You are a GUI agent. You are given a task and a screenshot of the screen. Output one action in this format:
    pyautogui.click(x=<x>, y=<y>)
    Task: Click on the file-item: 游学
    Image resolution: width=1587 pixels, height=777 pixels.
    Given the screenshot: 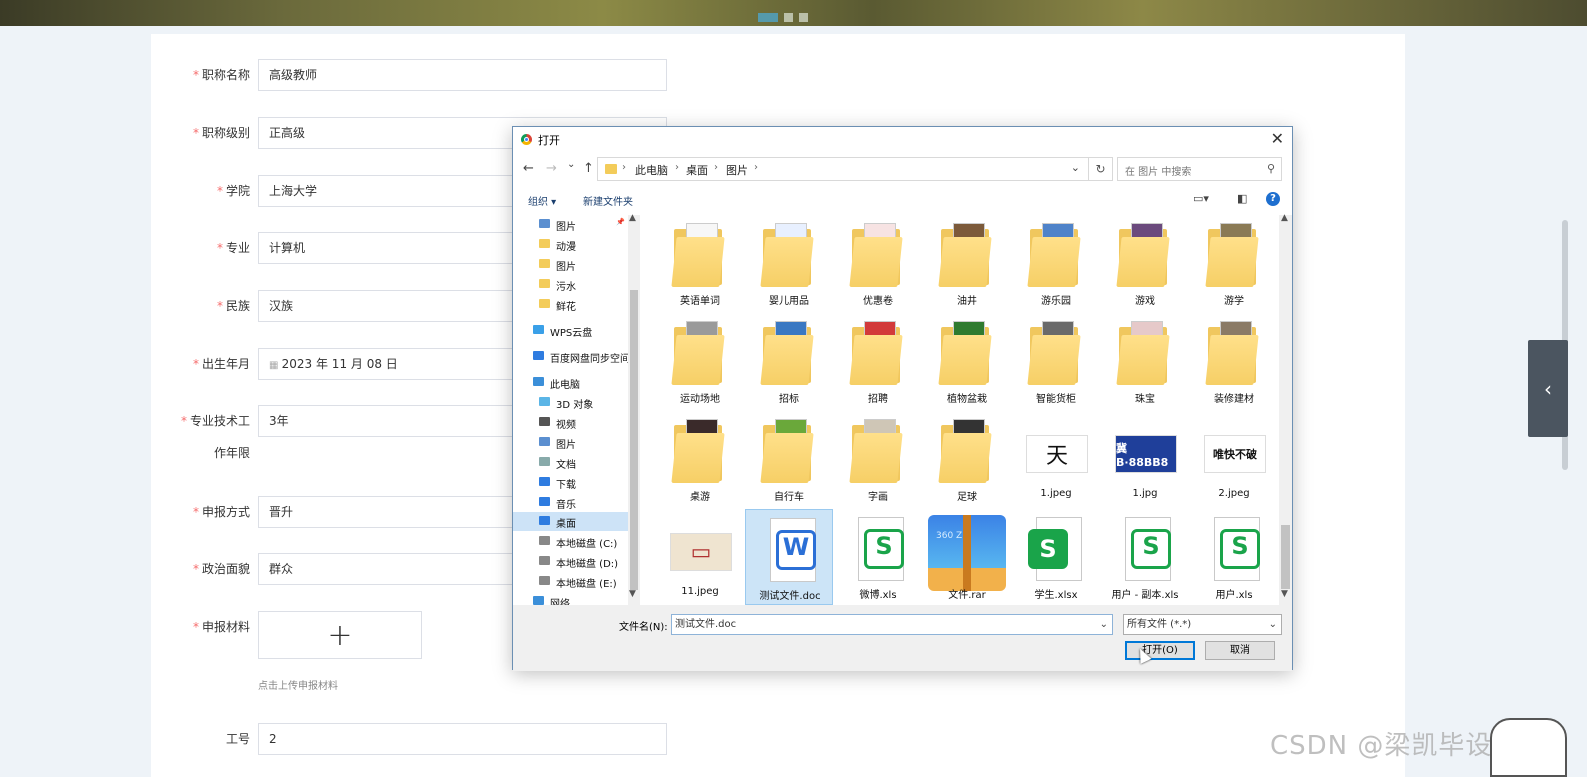 What is the action you would take?
    pyautogui.click(x=1234, y=263)
    